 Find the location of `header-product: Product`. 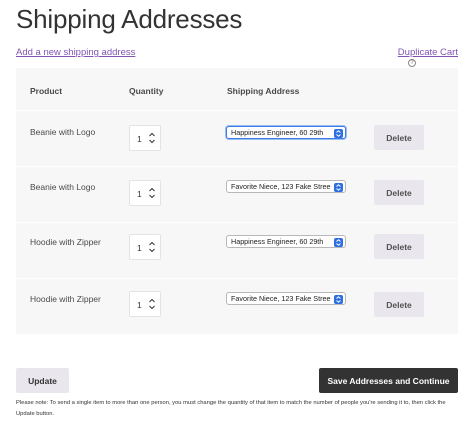

header-product: Product is located at coordinates (46, 91).